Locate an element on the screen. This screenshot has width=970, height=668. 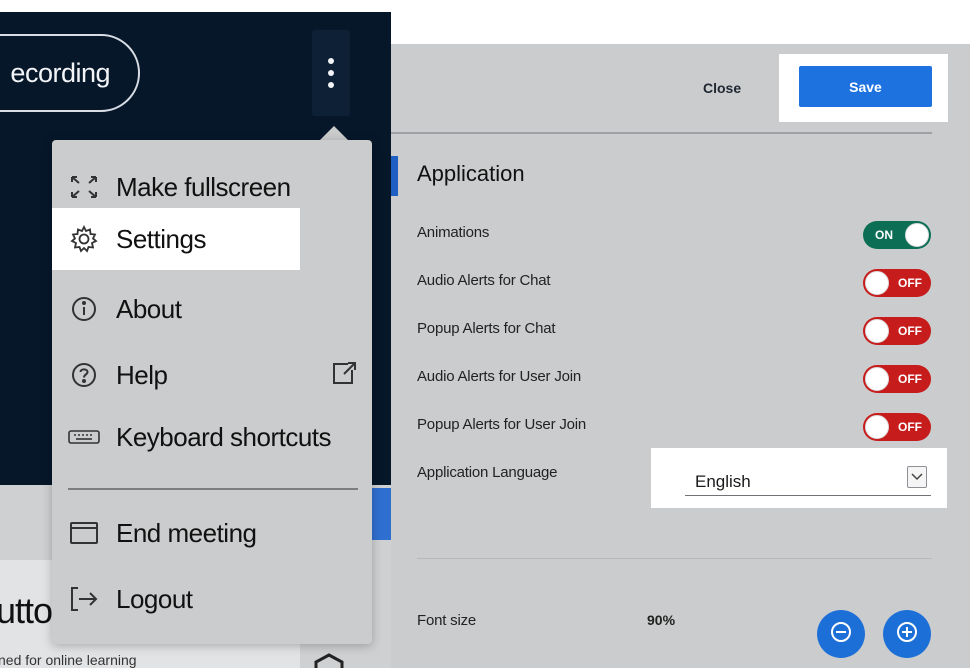
menu-item-keyboard-shortcuts: Keyboard shortcuts is located at coordinates (212, 437).